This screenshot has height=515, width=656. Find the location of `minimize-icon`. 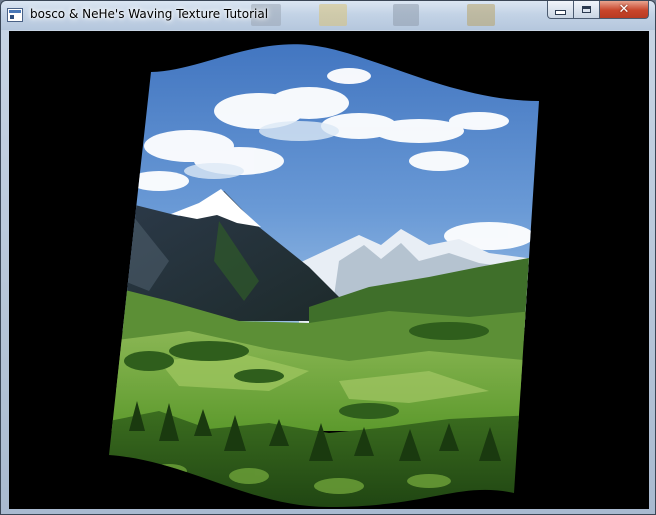

minimize-icon is located at coordinates (560, 12).